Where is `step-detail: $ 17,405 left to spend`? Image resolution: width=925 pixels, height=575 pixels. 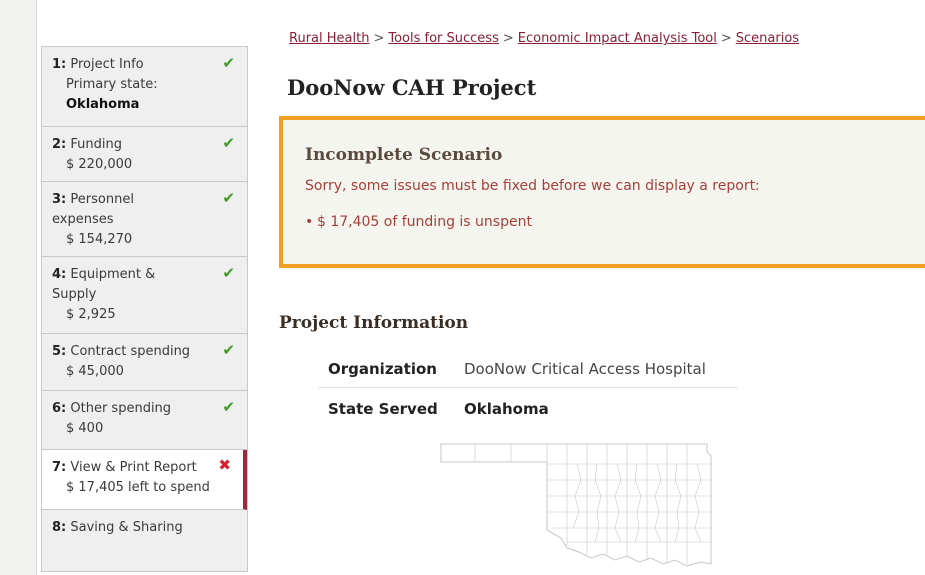
step-detail: $ 17,405 left to spend is located at coordinates (138, 487).